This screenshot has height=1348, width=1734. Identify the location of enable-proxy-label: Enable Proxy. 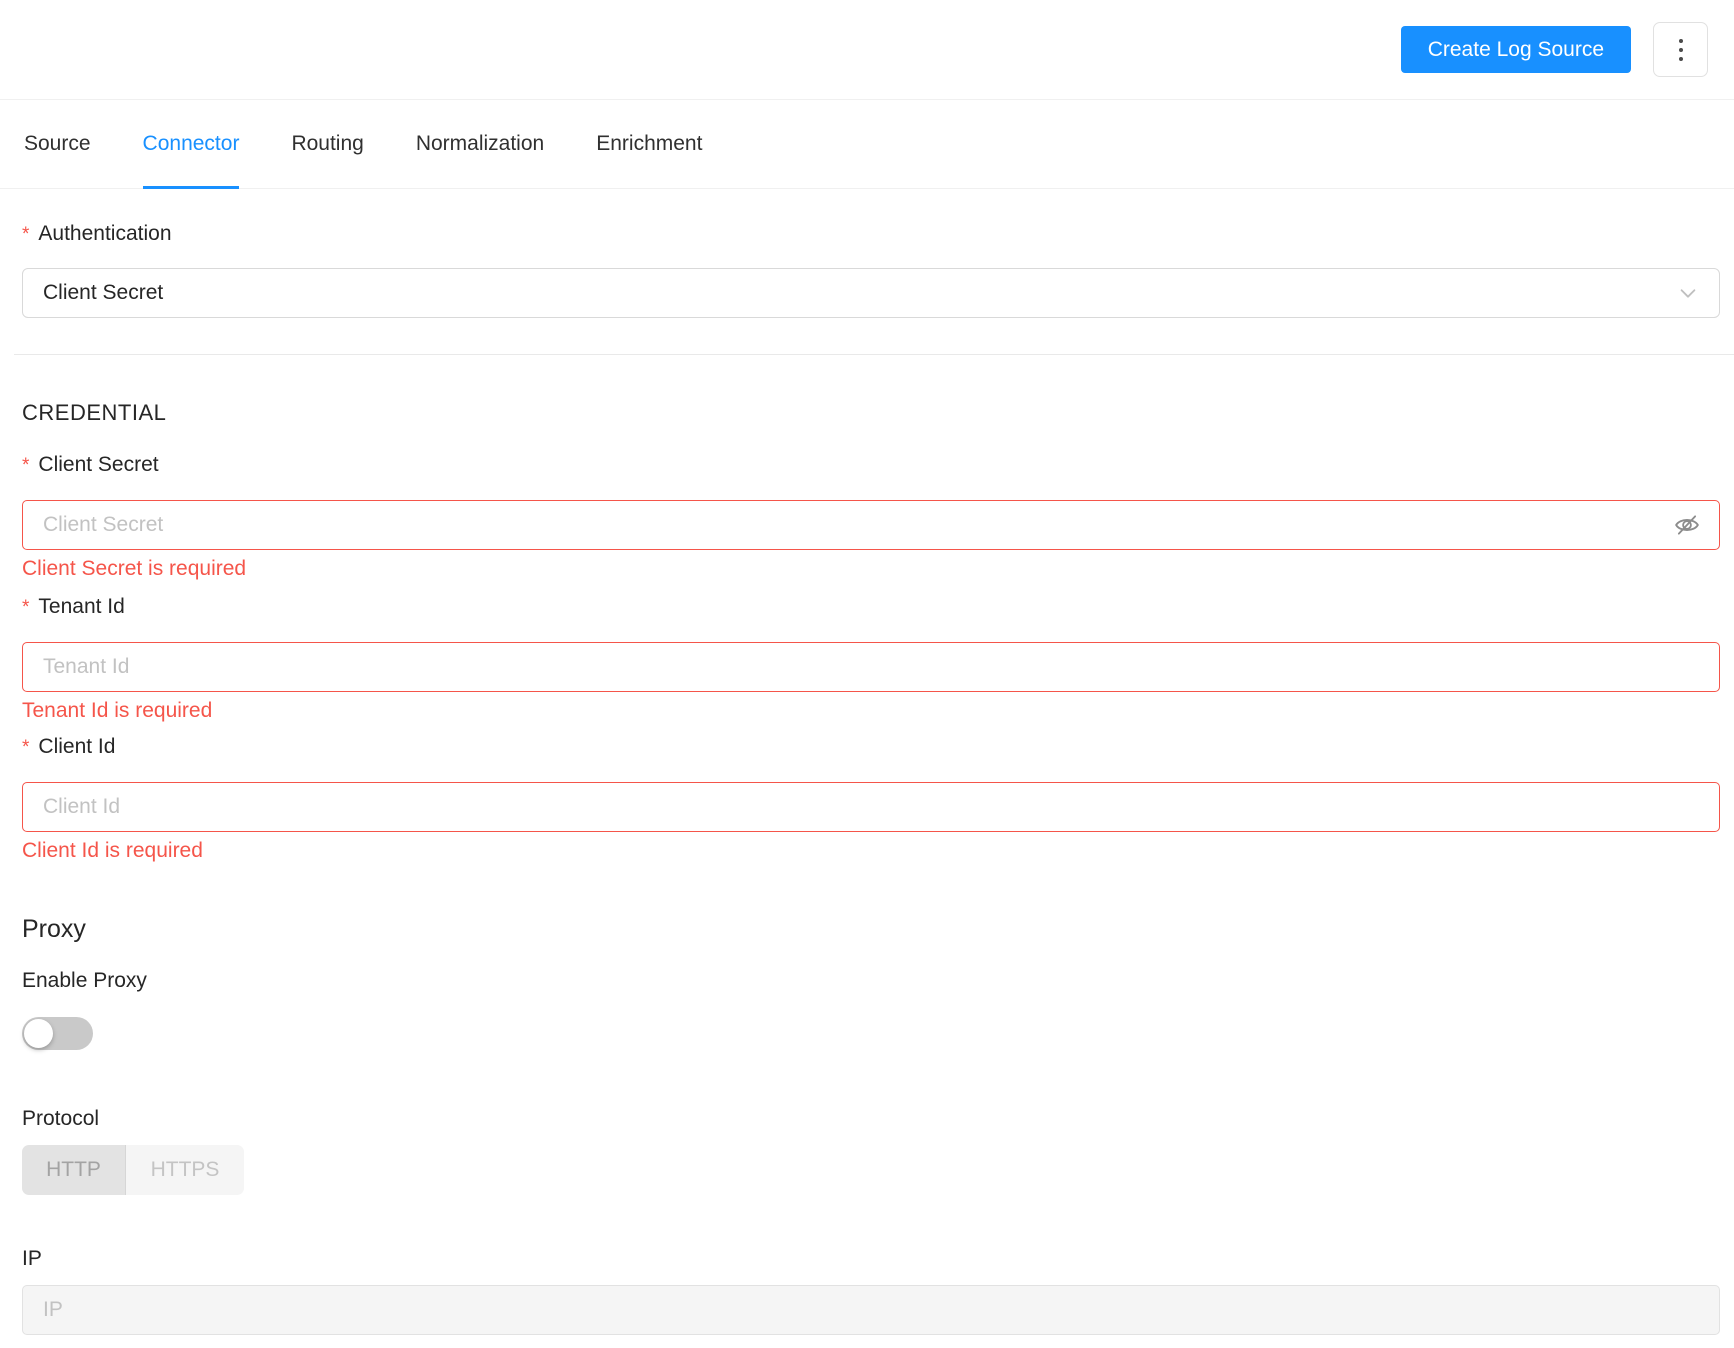
(84, 980).